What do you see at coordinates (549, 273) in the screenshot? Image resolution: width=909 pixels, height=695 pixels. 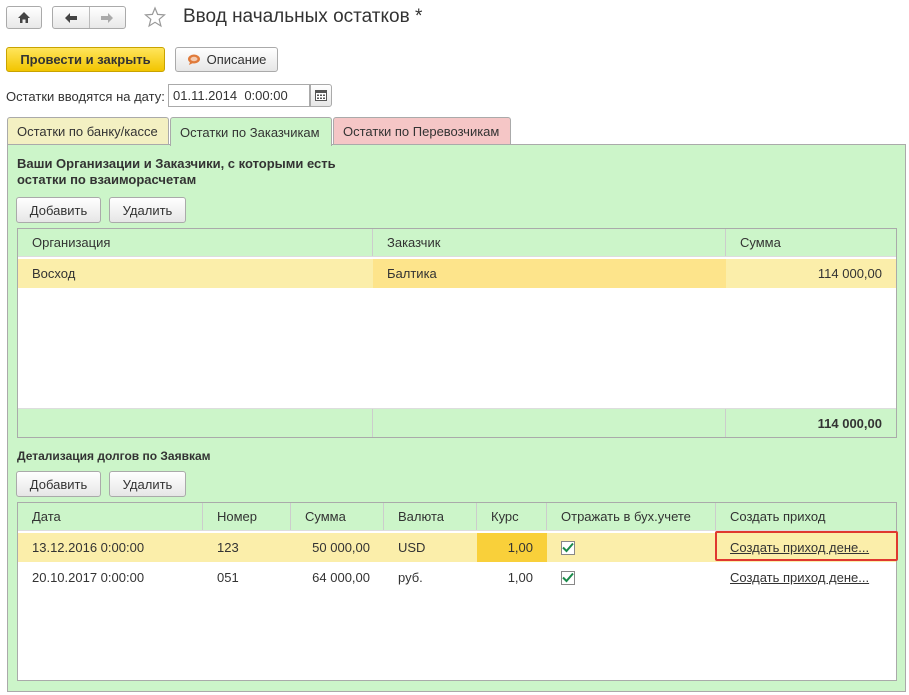 I see `row-customer: Балтика` at bounding box center [549, 273].